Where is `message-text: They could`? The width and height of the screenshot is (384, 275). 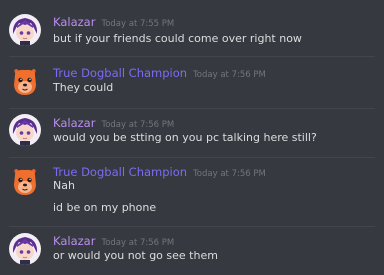
message-text: They could is located at coordinates (83, 87).